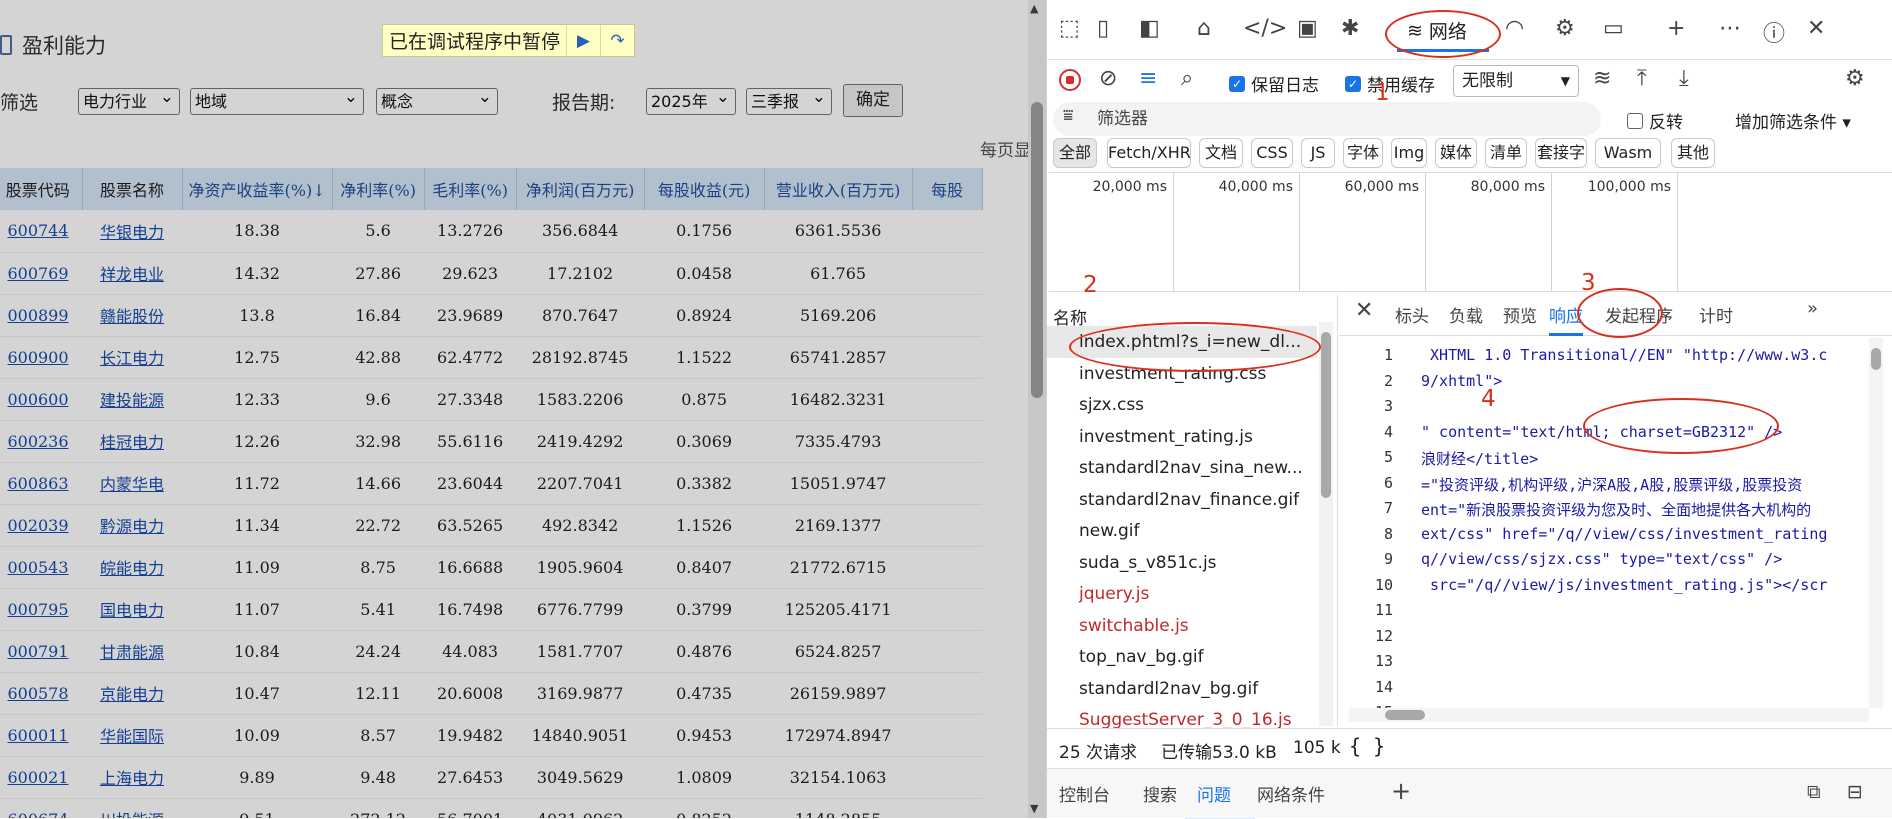 The image size is (1892, 819). I want to click on close-icon: ✕, so click(1816, 28).